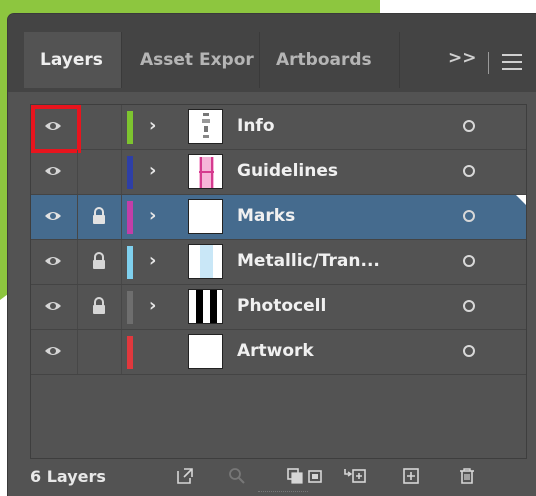 This screenshot has width=536, height=496. What do you see at coordinates (295, 476) in the screenshot?
I see `clipping-mask-icon` at bounding box center [295, 476].